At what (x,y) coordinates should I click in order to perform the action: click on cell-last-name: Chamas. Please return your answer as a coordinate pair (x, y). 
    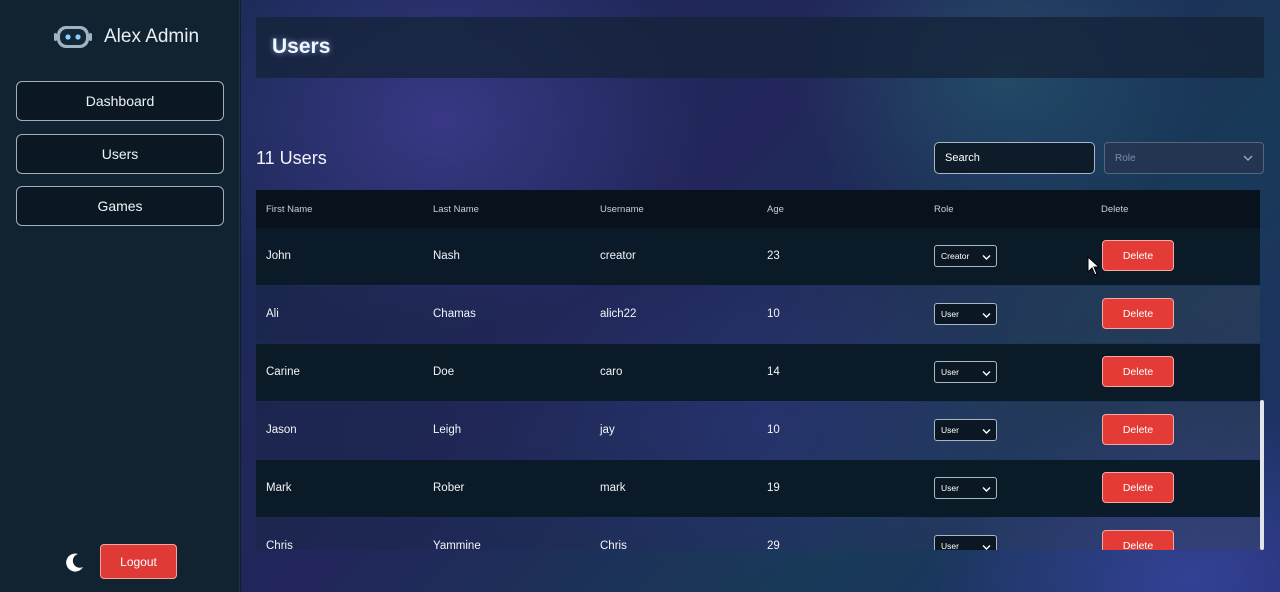
    Looking at the image, I should click on (454, 314).